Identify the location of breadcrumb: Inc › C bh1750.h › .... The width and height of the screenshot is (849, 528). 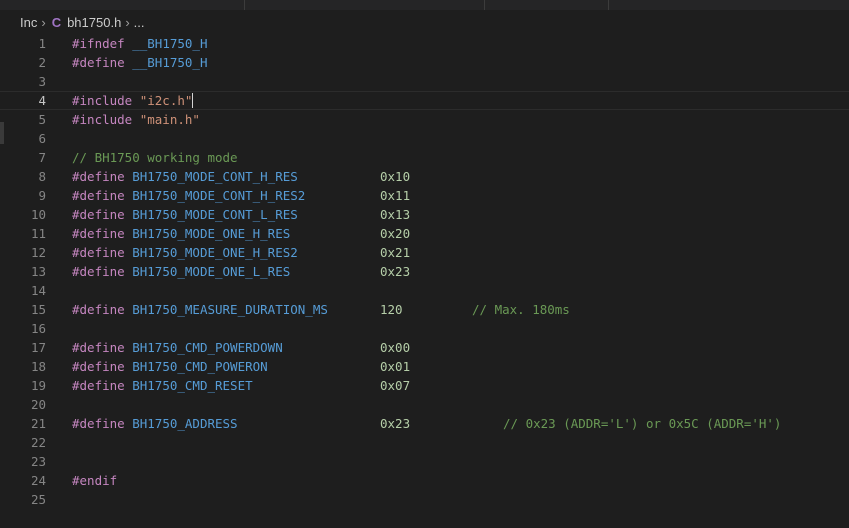
(424, 22).